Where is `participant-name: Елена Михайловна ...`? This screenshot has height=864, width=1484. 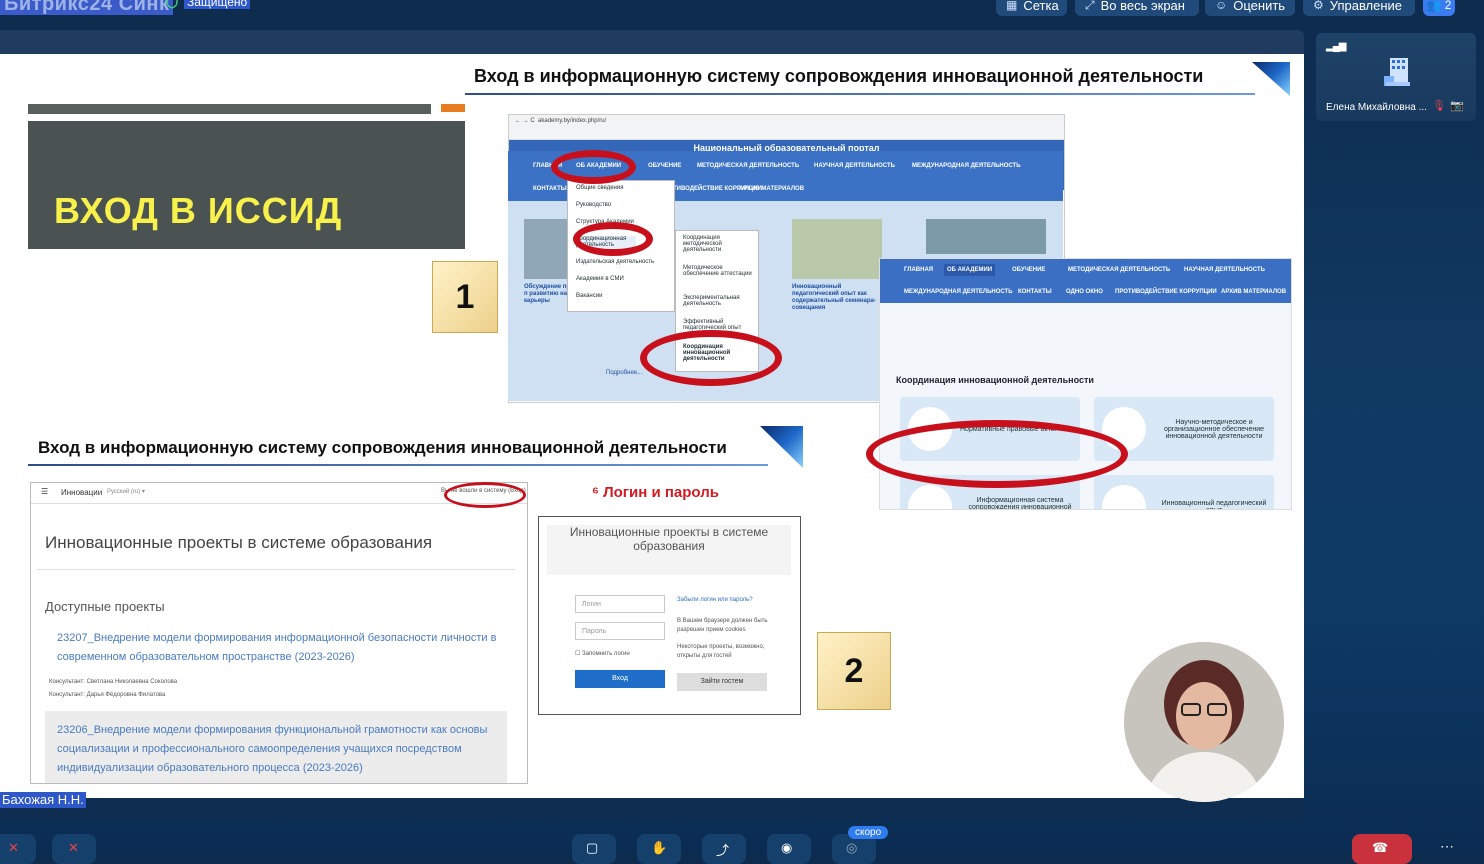 participant-name: Елена Михайловна ... is located at coordinates (1376, 107).